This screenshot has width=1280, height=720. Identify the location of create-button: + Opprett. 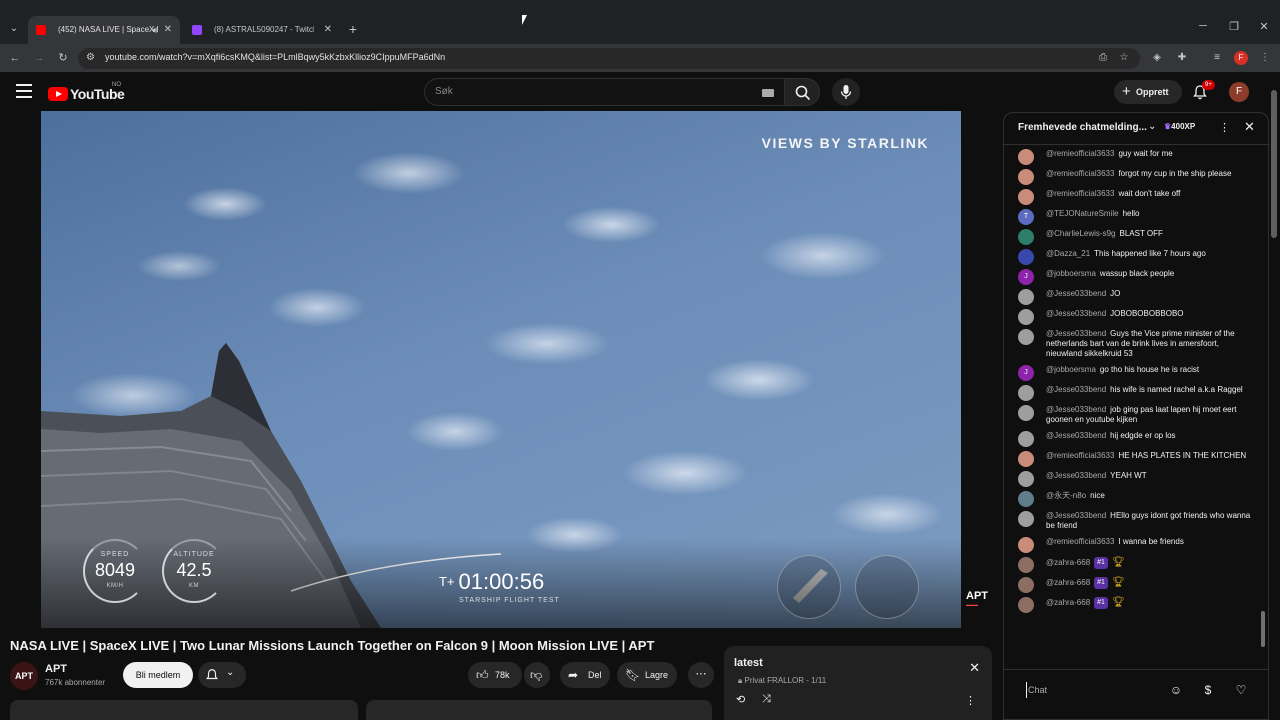
(1148, 92).